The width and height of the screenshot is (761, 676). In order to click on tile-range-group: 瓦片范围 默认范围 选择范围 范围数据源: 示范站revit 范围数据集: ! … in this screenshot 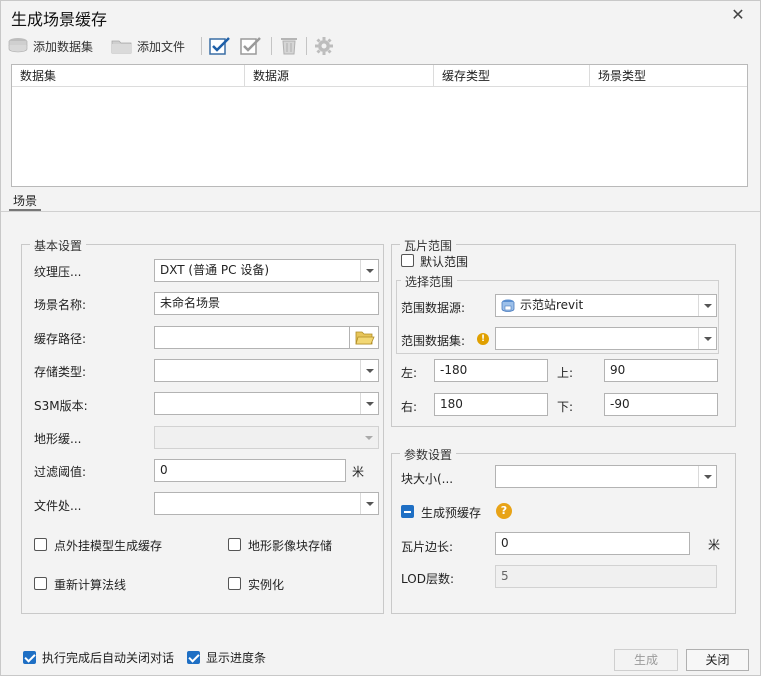, I will do `click(563, 332)`.